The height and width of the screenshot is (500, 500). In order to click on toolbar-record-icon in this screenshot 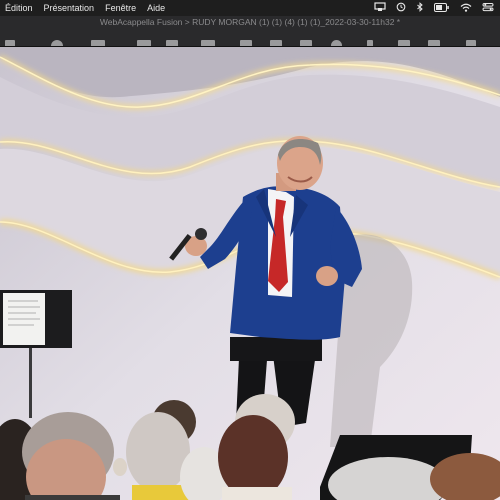, I will do `click(57, 43)`.